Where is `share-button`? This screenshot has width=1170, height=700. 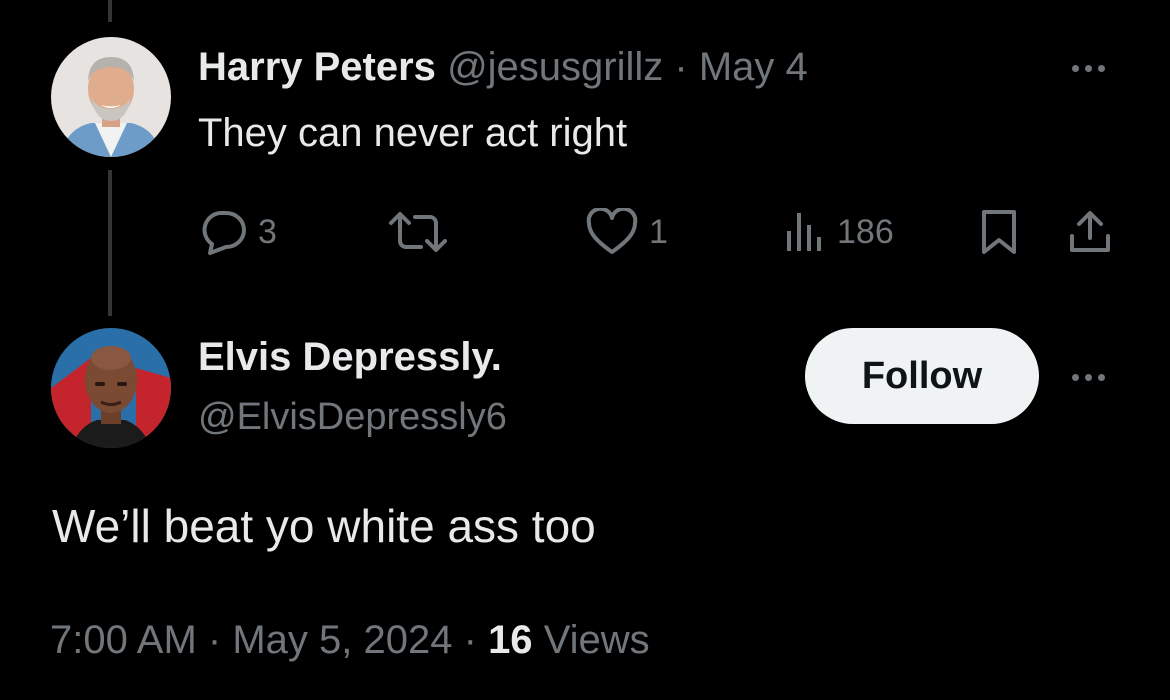
share-button is located at coordinates (1090, 232).